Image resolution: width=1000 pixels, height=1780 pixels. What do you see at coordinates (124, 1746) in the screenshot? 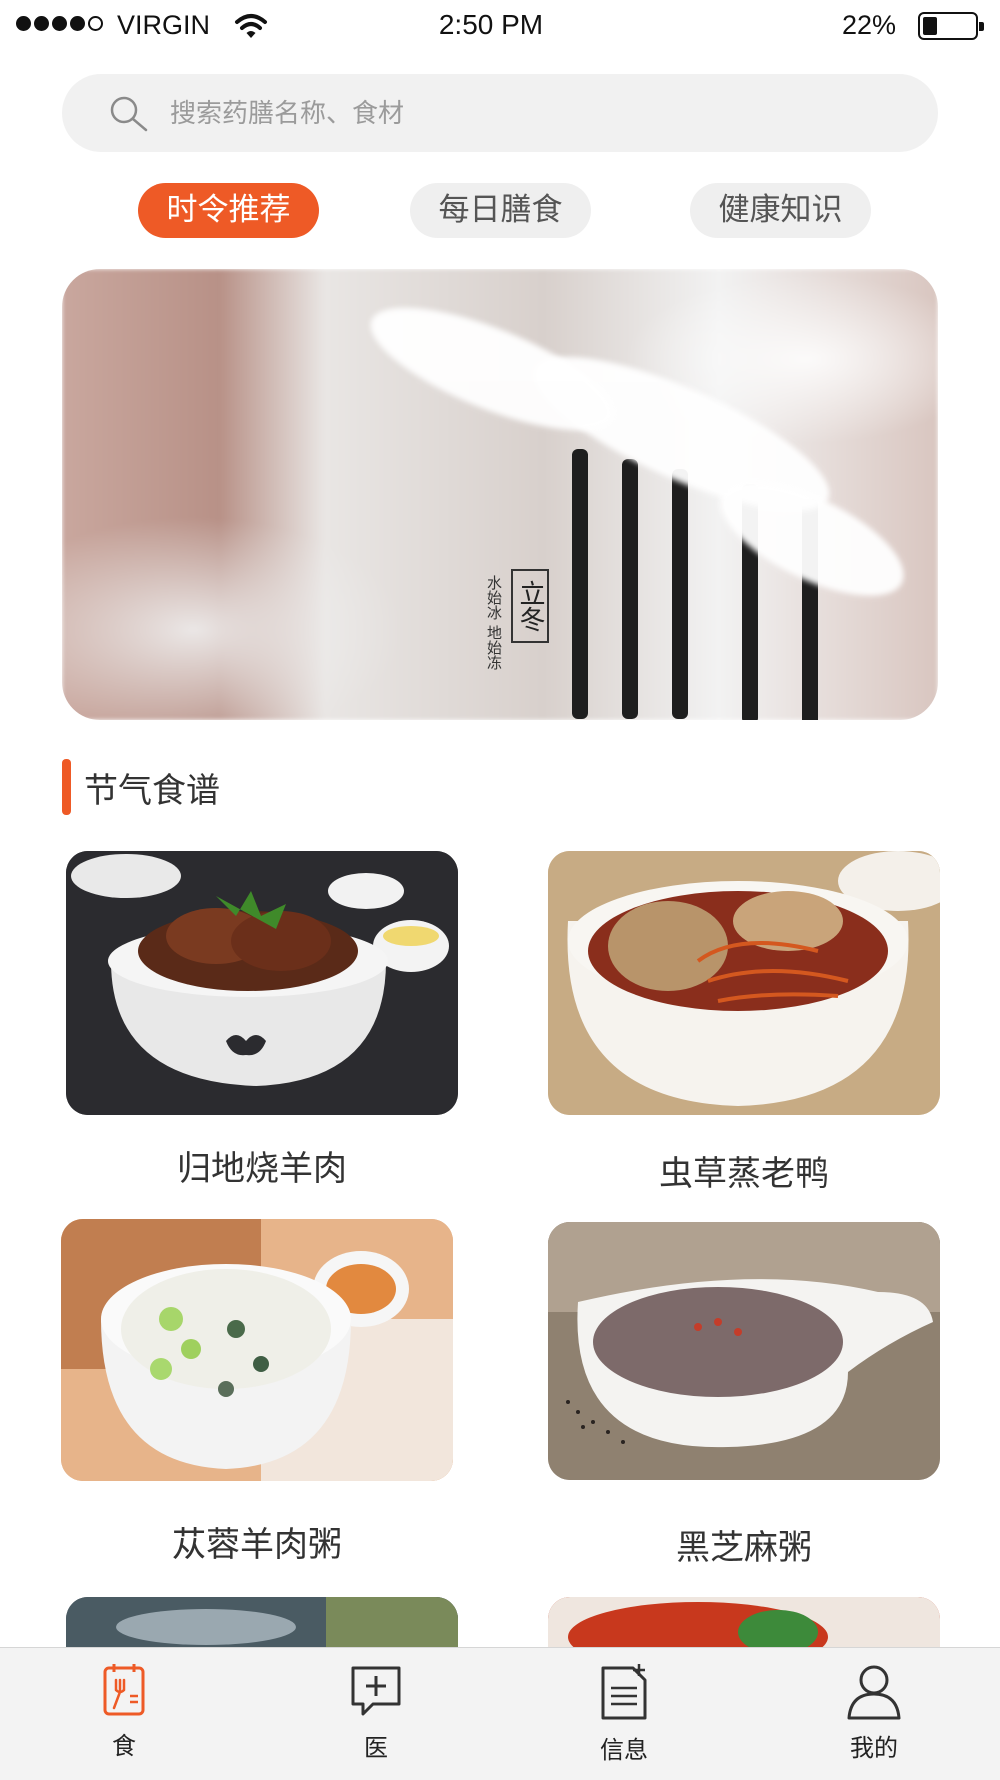
I see `nav-label: 食` at bounding box center [124, 1746].